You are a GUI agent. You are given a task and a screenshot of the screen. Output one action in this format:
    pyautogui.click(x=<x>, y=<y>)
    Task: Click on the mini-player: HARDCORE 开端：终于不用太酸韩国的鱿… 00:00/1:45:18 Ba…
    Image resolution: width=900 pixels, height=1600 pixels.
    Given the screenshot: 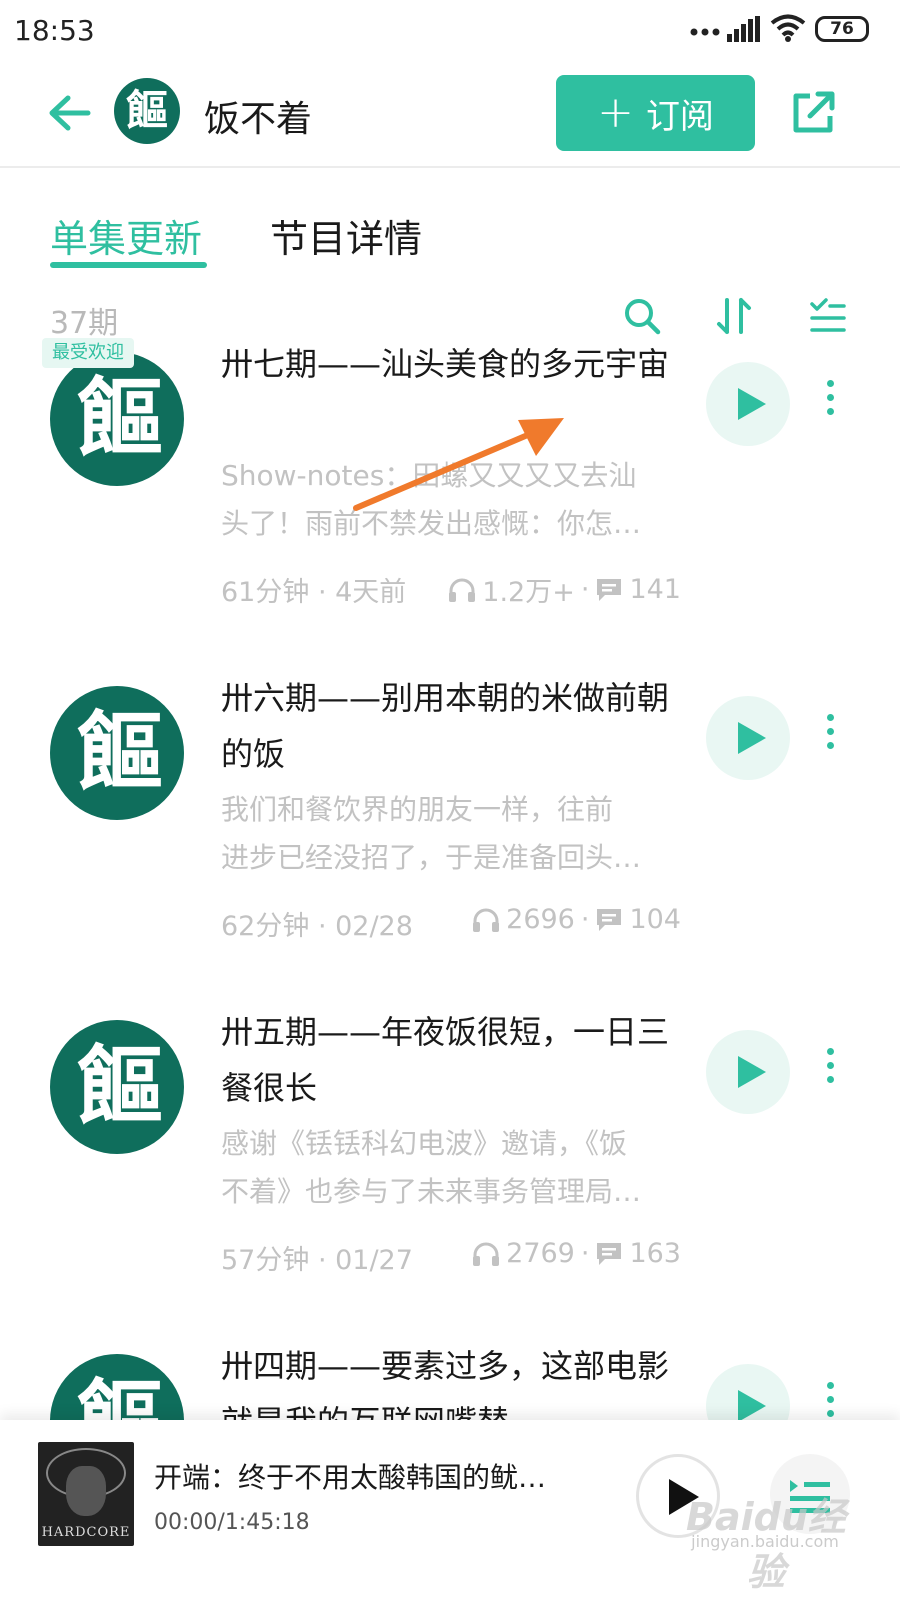 What is the action you would take?
    pyautogui.click(x=450, y=1510)
    